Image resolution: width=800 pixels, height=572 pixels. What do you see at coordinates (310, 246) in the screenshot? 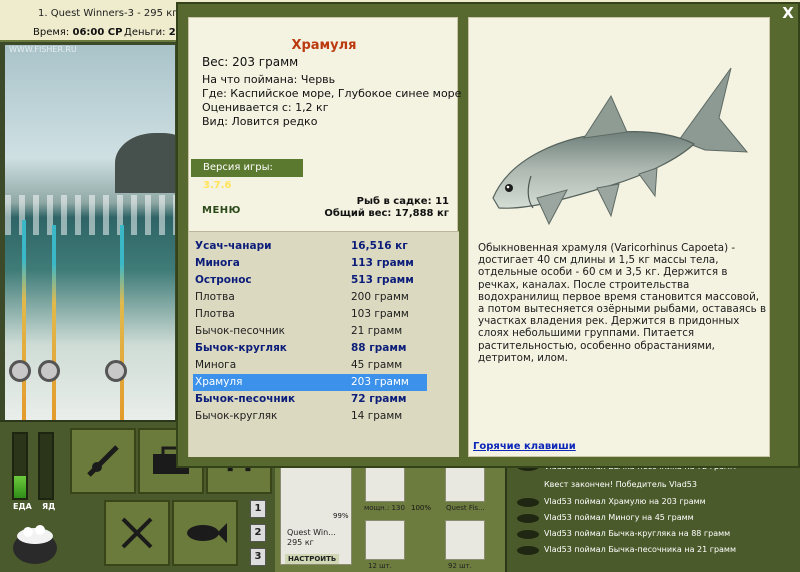
I see `fish-list-row: Усач-чанари 16,516 кг` at bounding box center [310, 246].